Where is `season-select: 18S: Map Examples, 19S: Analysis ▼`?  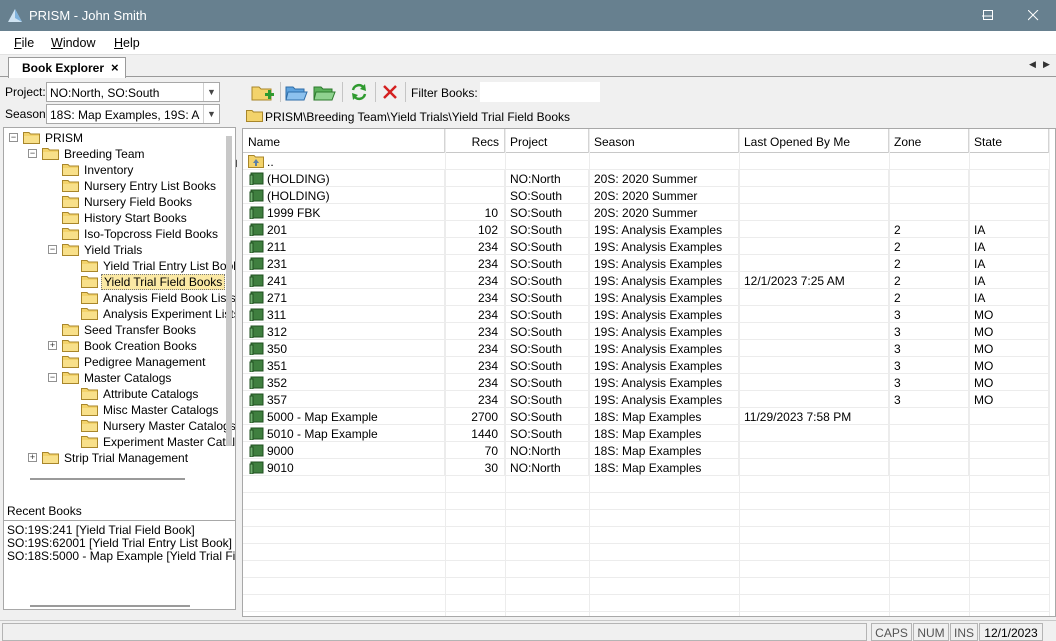
season-select: 18S: Map Examples, 19S: Analysis ▼ is located at coordinates (133, 114).